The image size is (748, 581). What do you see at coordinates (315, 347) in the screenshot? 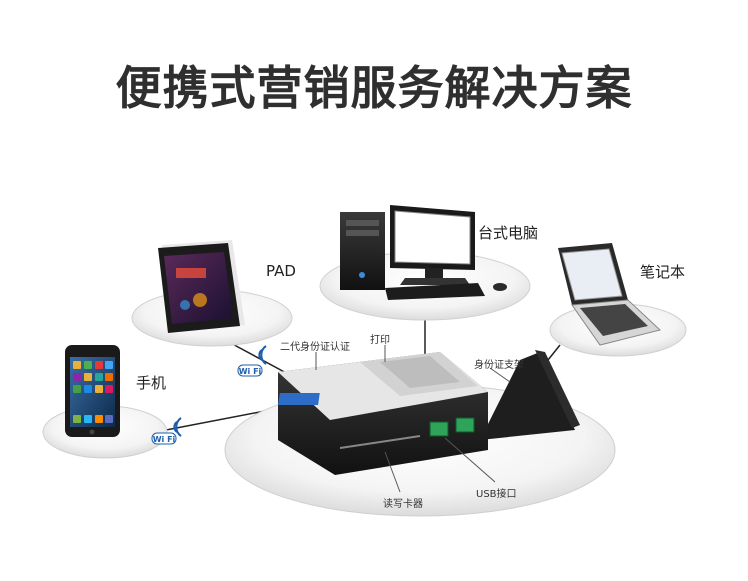
I see `callout-id-reader: 二代身份证认证` at bounding box center [315, 347].